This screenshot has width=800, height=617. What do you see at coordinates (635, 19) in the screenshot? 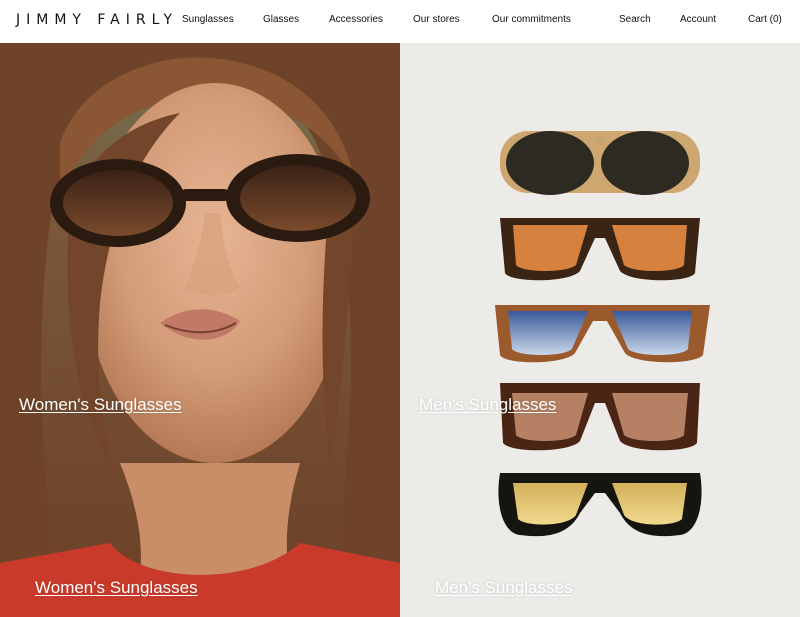
I see `search-link: Search` at bounding box center [635, 19].